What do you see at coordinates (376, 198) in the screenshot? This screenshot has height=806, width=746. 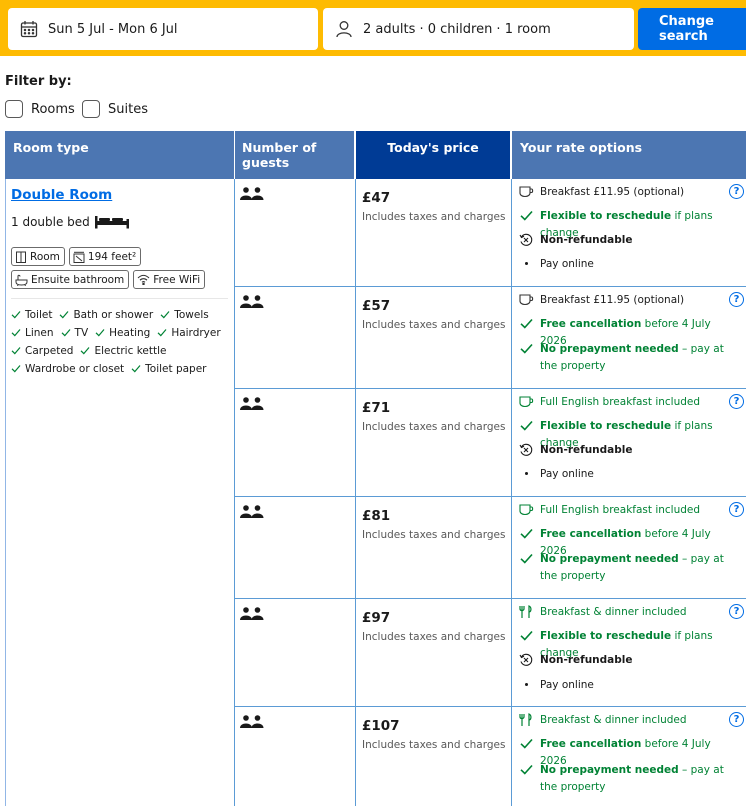 I see `price-value: £47` at bounding box center [376, 198].